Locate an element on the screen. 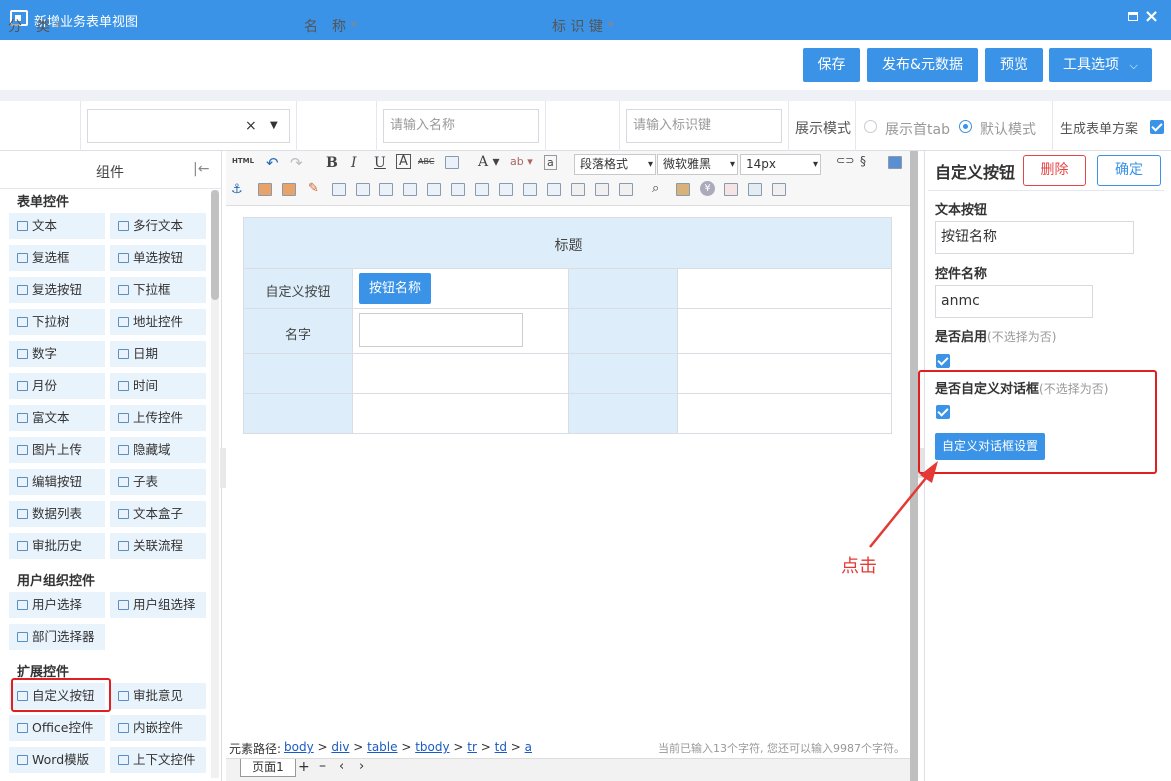 This screenshot has width=1171, height=781. anchor-icon: ⚓ is located at coordinates (237, 189).